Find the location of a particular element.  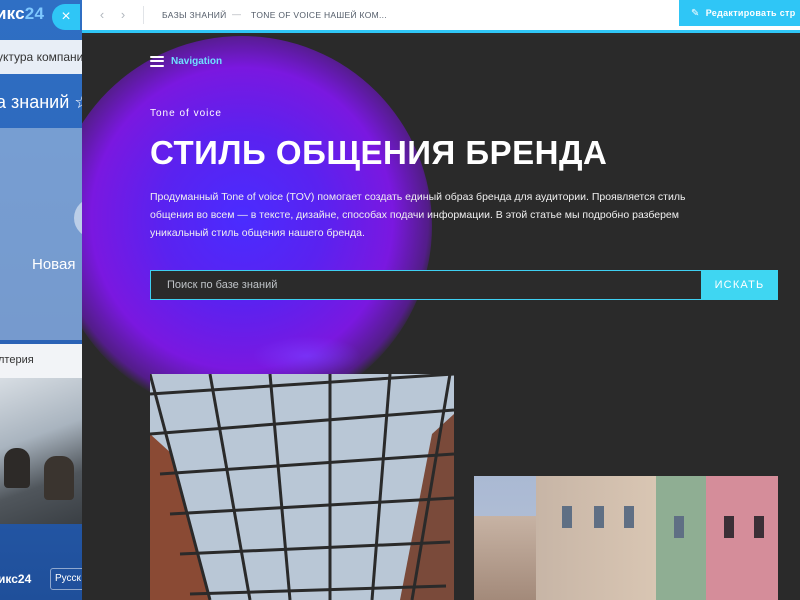

close-icon: × is located at coordinates (66, 17).